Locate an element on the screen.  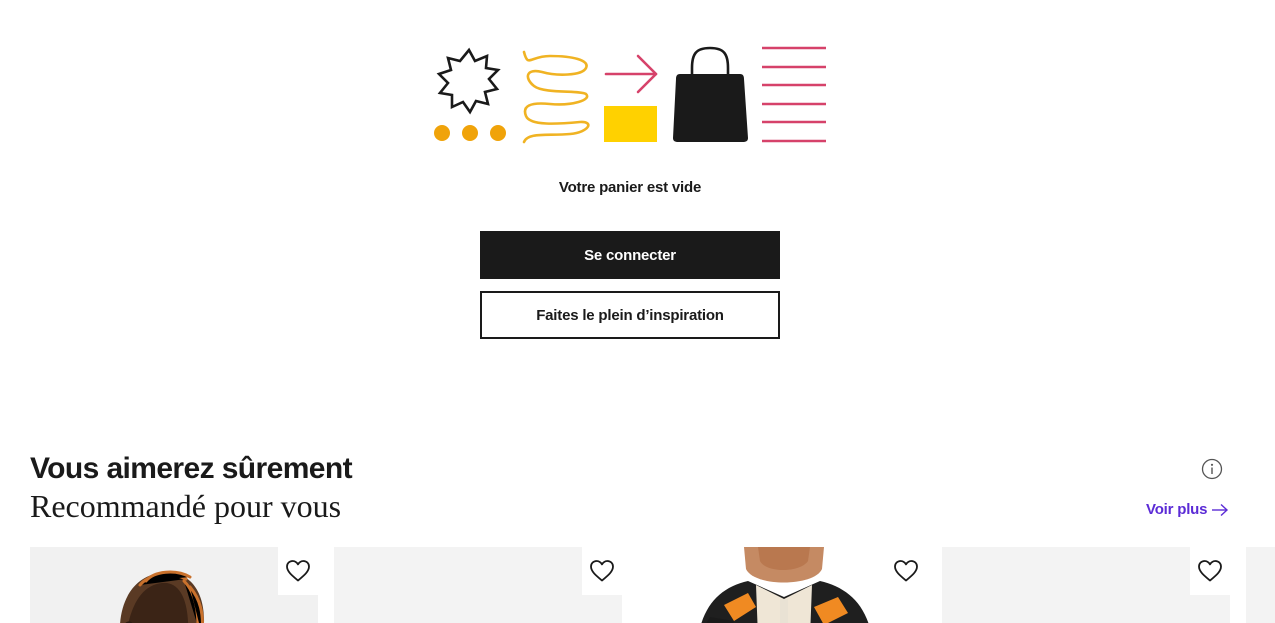
empty-cart-illustration is located at coordinates (630, 95).